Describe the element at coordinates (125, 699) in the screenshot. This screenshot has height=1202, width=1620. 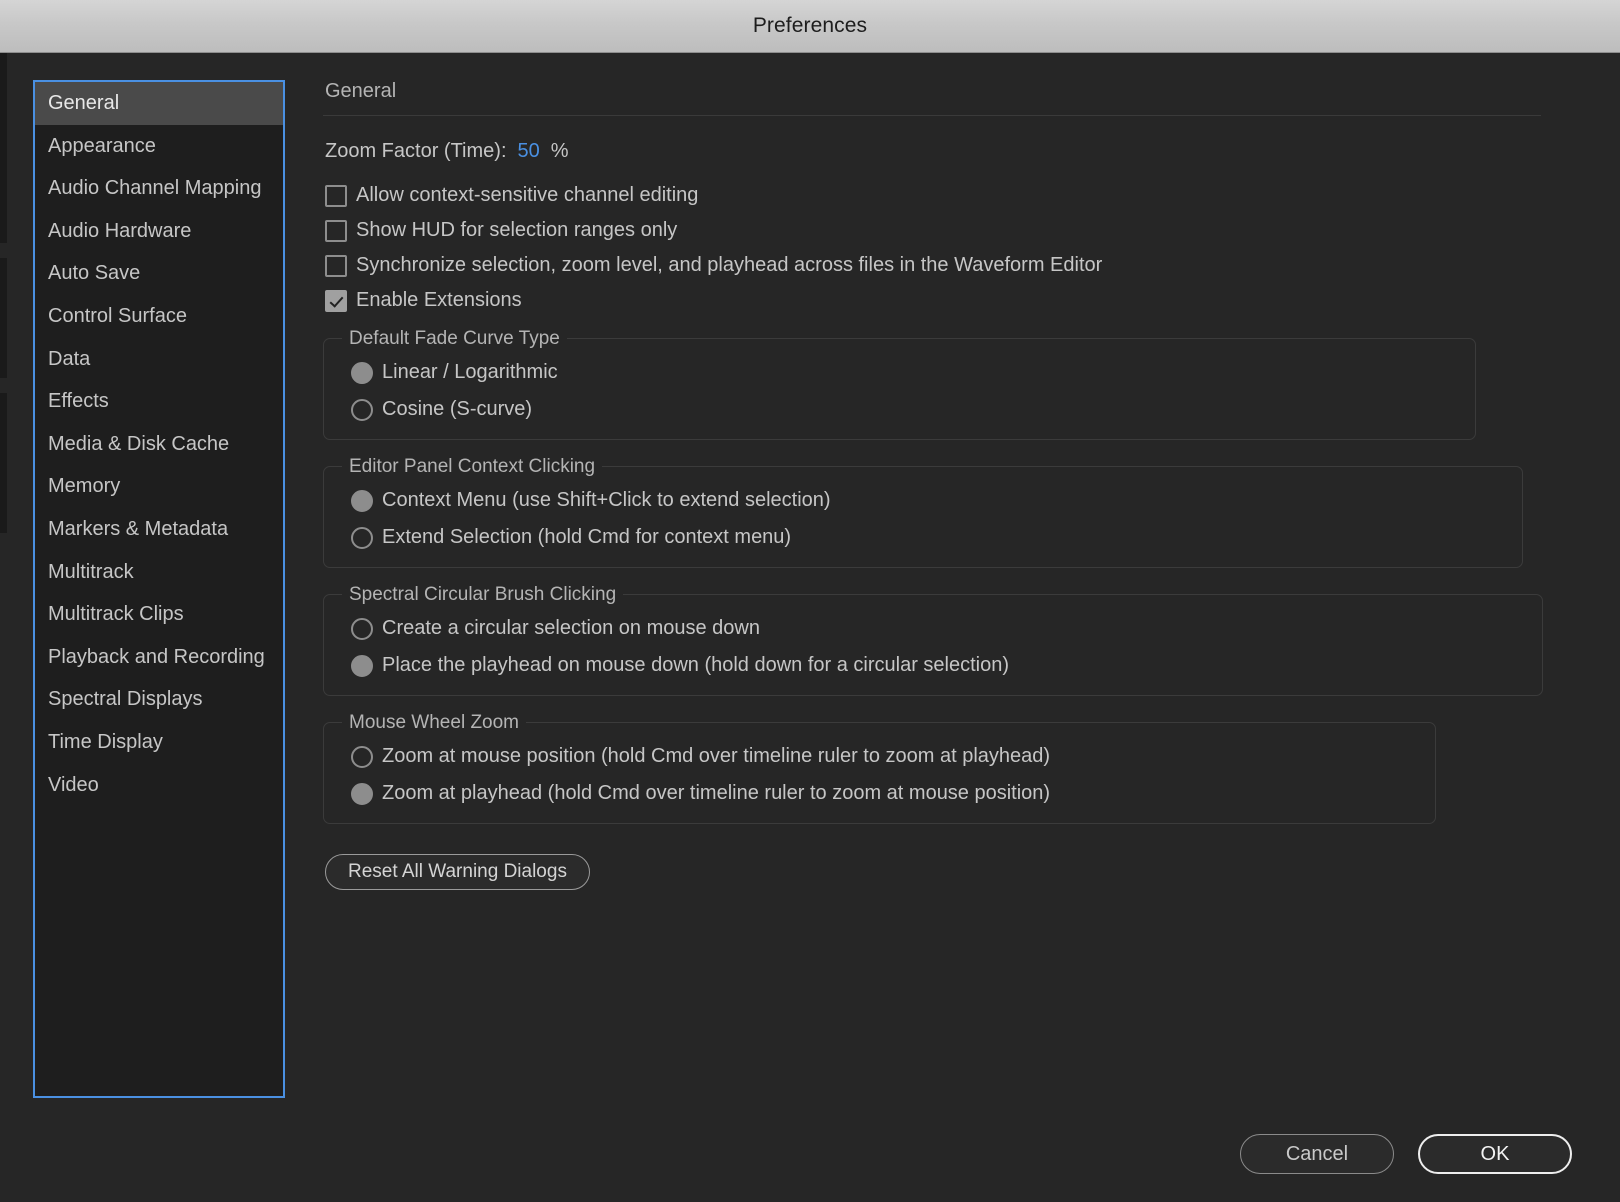
I see `sidebar-item-label: Spectral Displays` at that location.